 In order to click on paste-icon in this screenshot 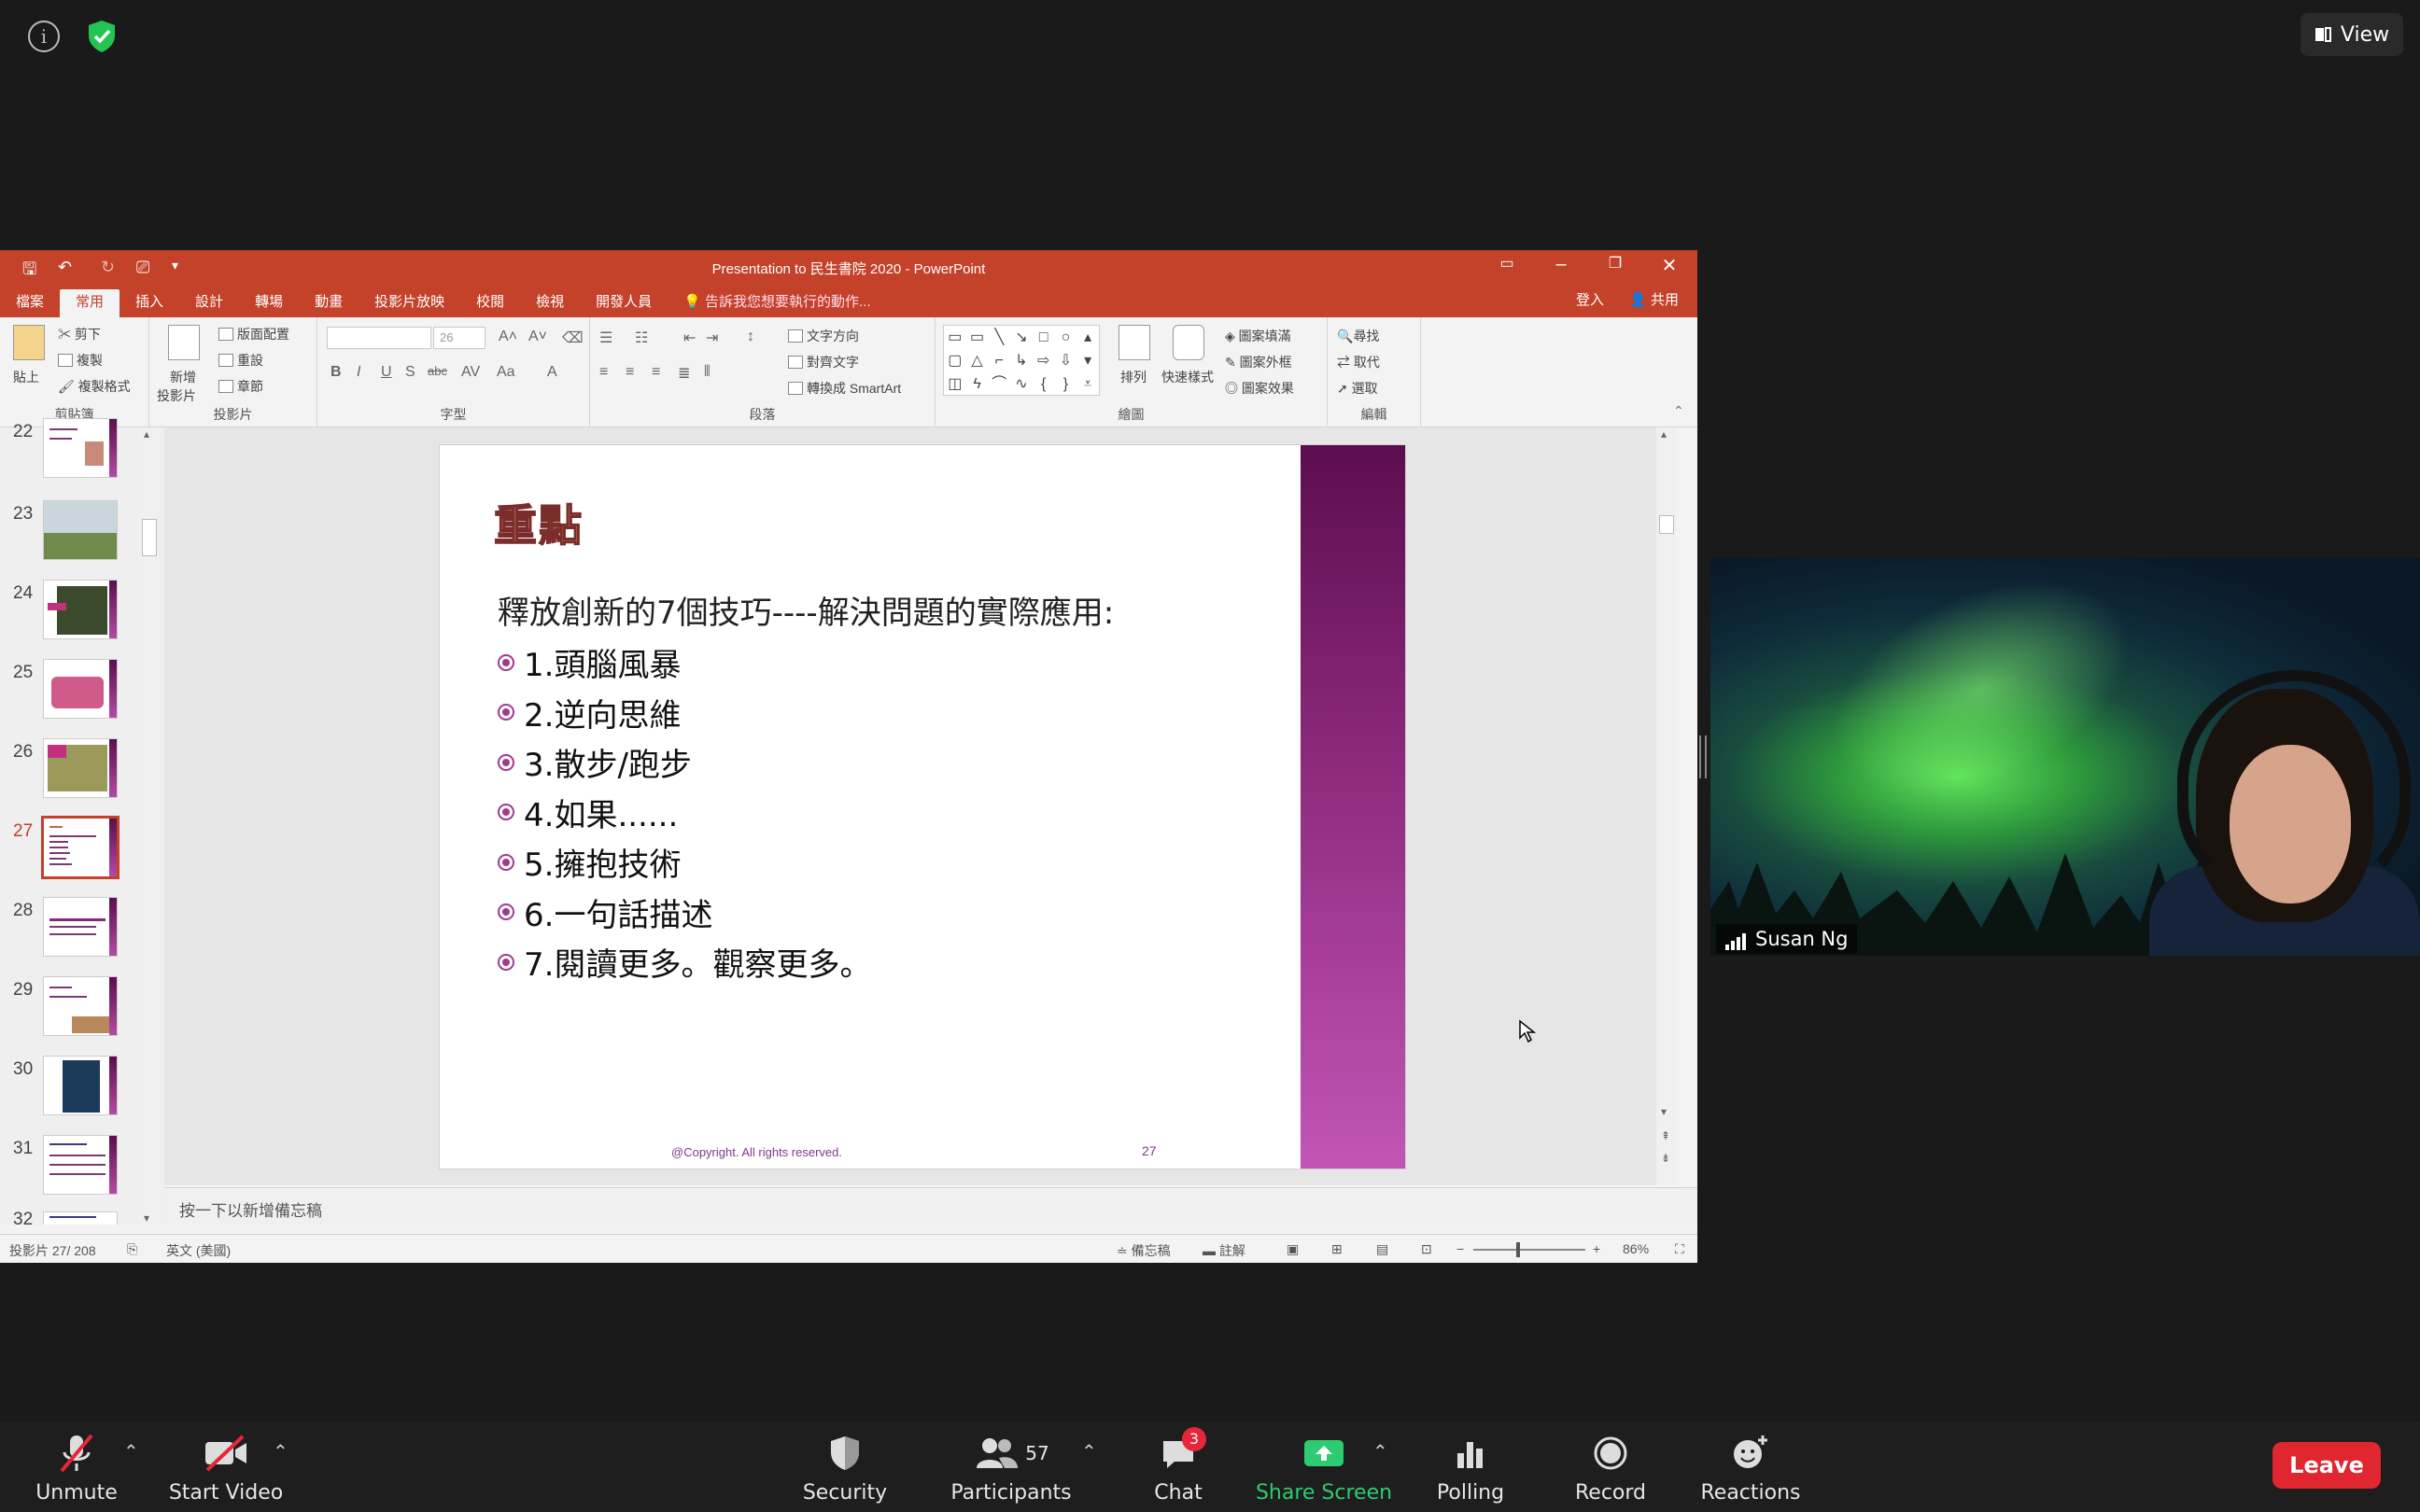, I will do `click(29, 342)`.